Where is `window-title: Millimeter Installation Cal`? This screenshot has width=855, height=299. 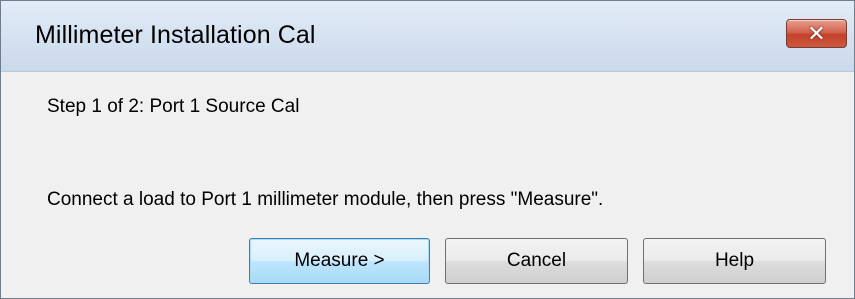
window-title: Millimeter Installation Cal is located at coordinates (175, 35).